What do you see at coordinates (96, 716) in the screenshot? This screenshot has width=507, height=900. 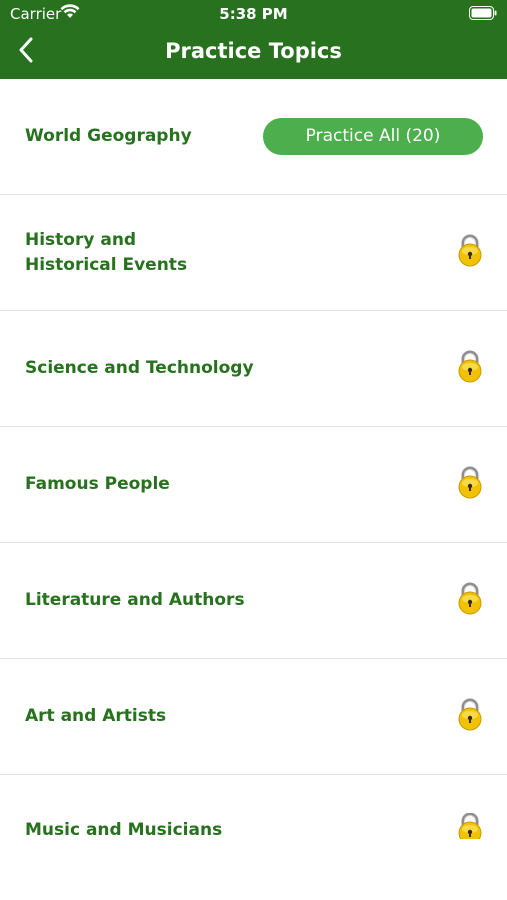 I see `topic-label: Art and Artists` at bounding box center [96, 716].